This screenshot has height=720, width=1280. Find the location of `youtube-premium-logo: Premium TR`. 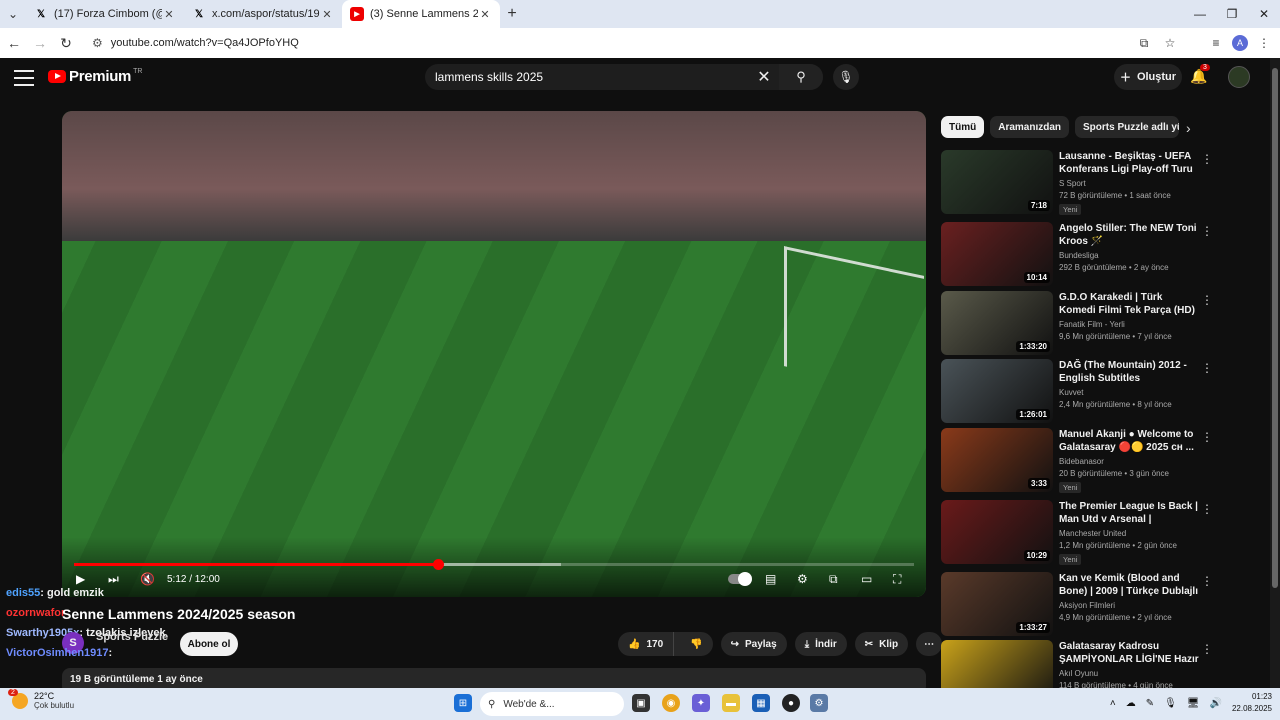

youtube-premium-logo: Premium TR is located at coordinates (95, 76).